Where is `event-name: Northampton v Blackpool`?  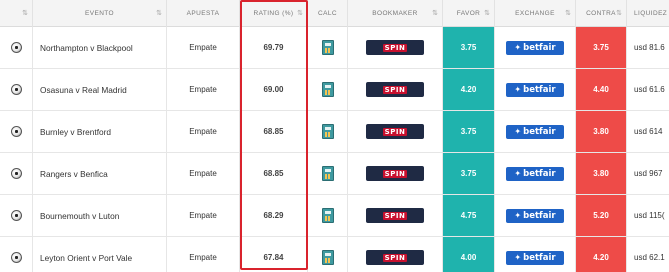 event-name: Northampton v Blackpool is located at coordinates (86, 48).